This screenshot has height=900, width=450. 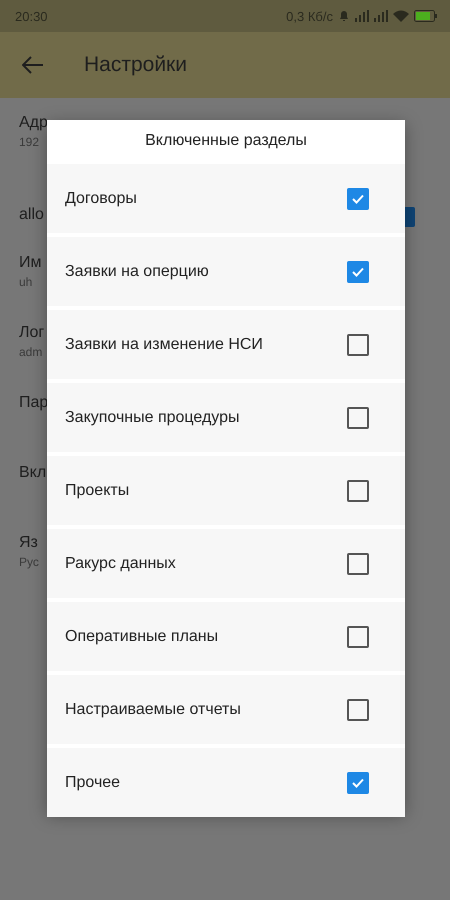 I want to click on option-label: Настраиваемые отчеты, so click(x=153, y=709).